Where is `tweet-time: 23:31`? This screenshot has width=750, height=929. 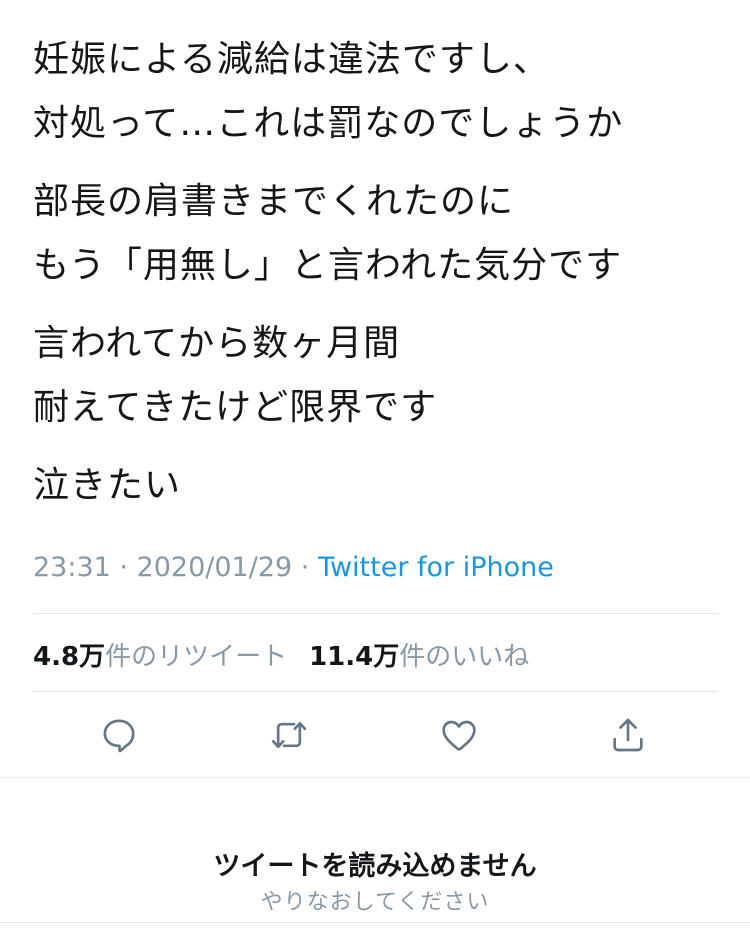 tweet-time: 23:31 is located at coordinates (72, 567).